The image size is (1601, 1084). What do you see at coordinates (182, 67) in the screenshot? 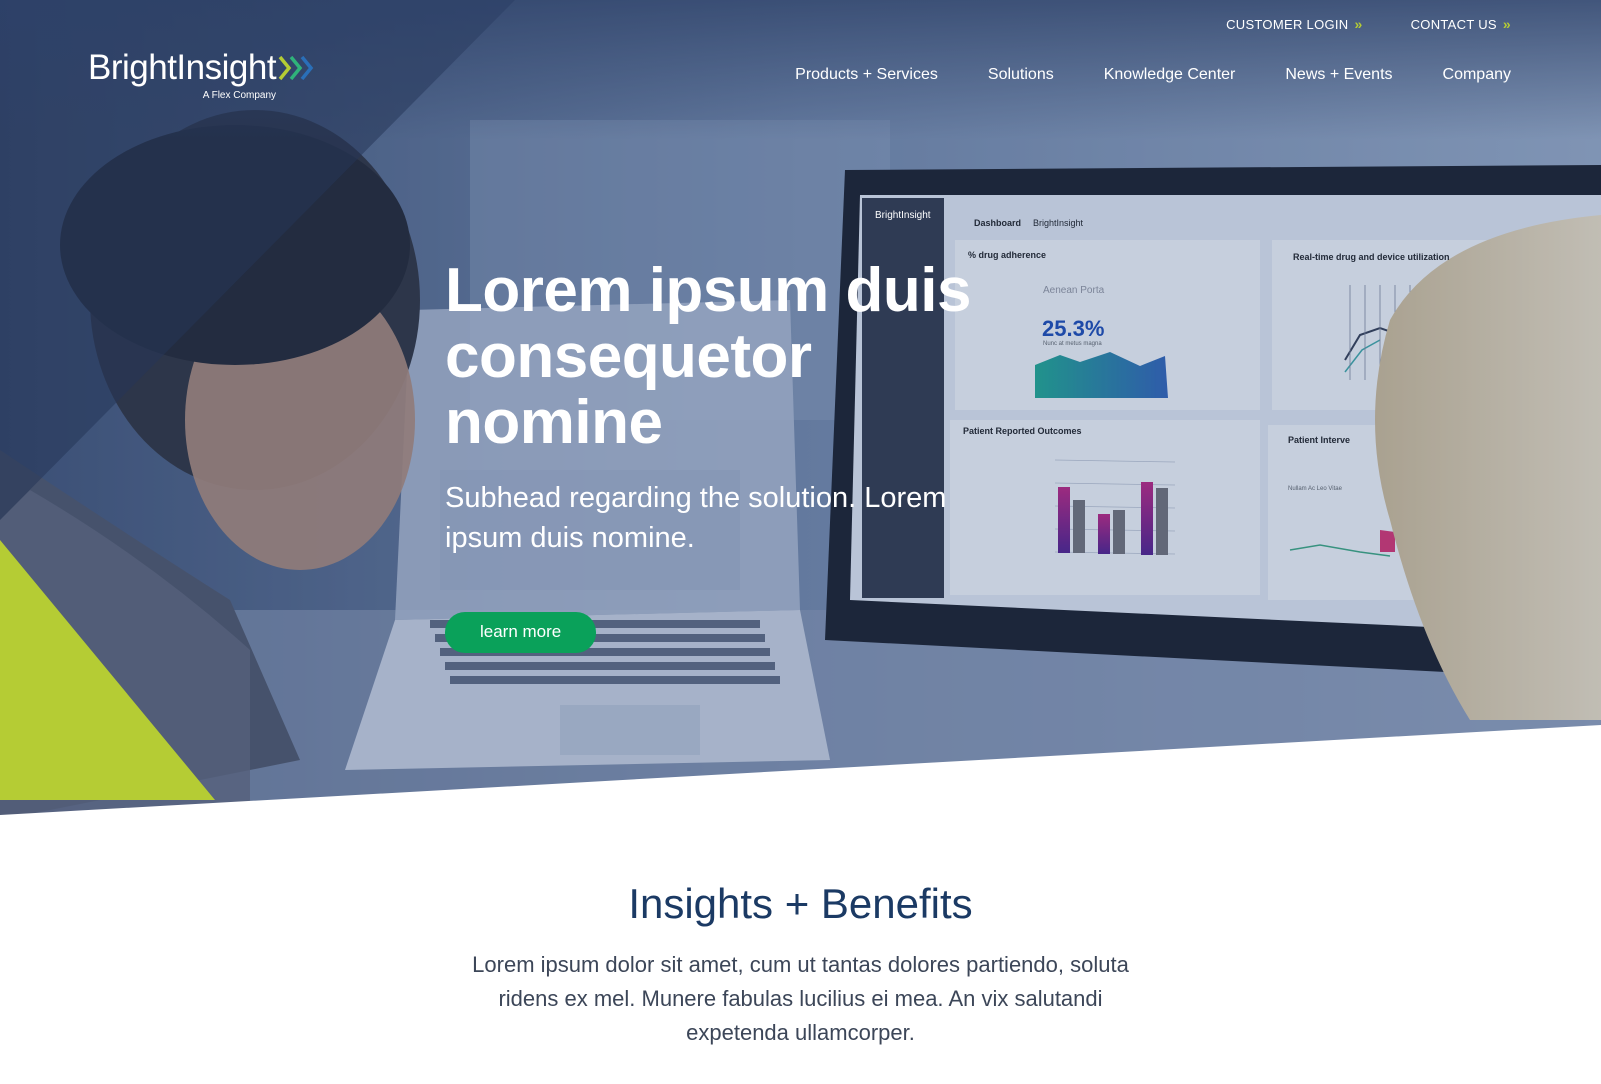
I see `logo-wordmark: BrightInsight` at bounding box center [182, 67].